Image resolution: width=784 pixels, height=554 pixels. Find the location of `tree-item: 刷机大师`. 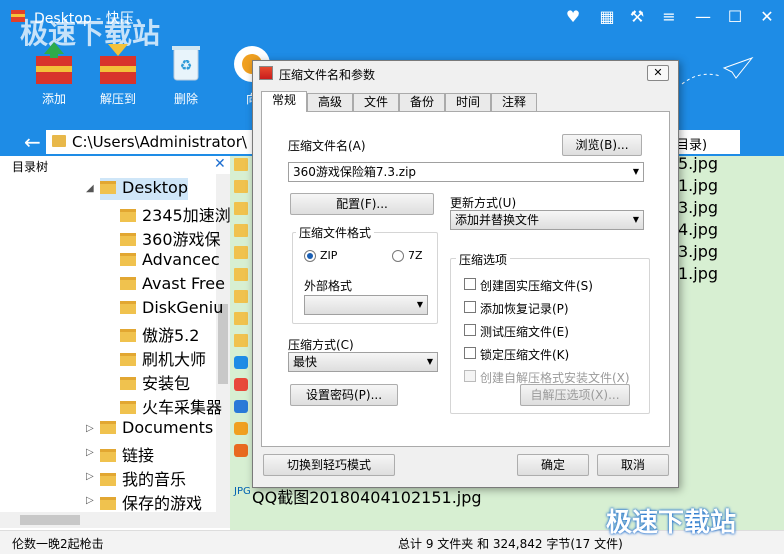

tree-item: 刷机大师 is located at coordinates (163, 357).